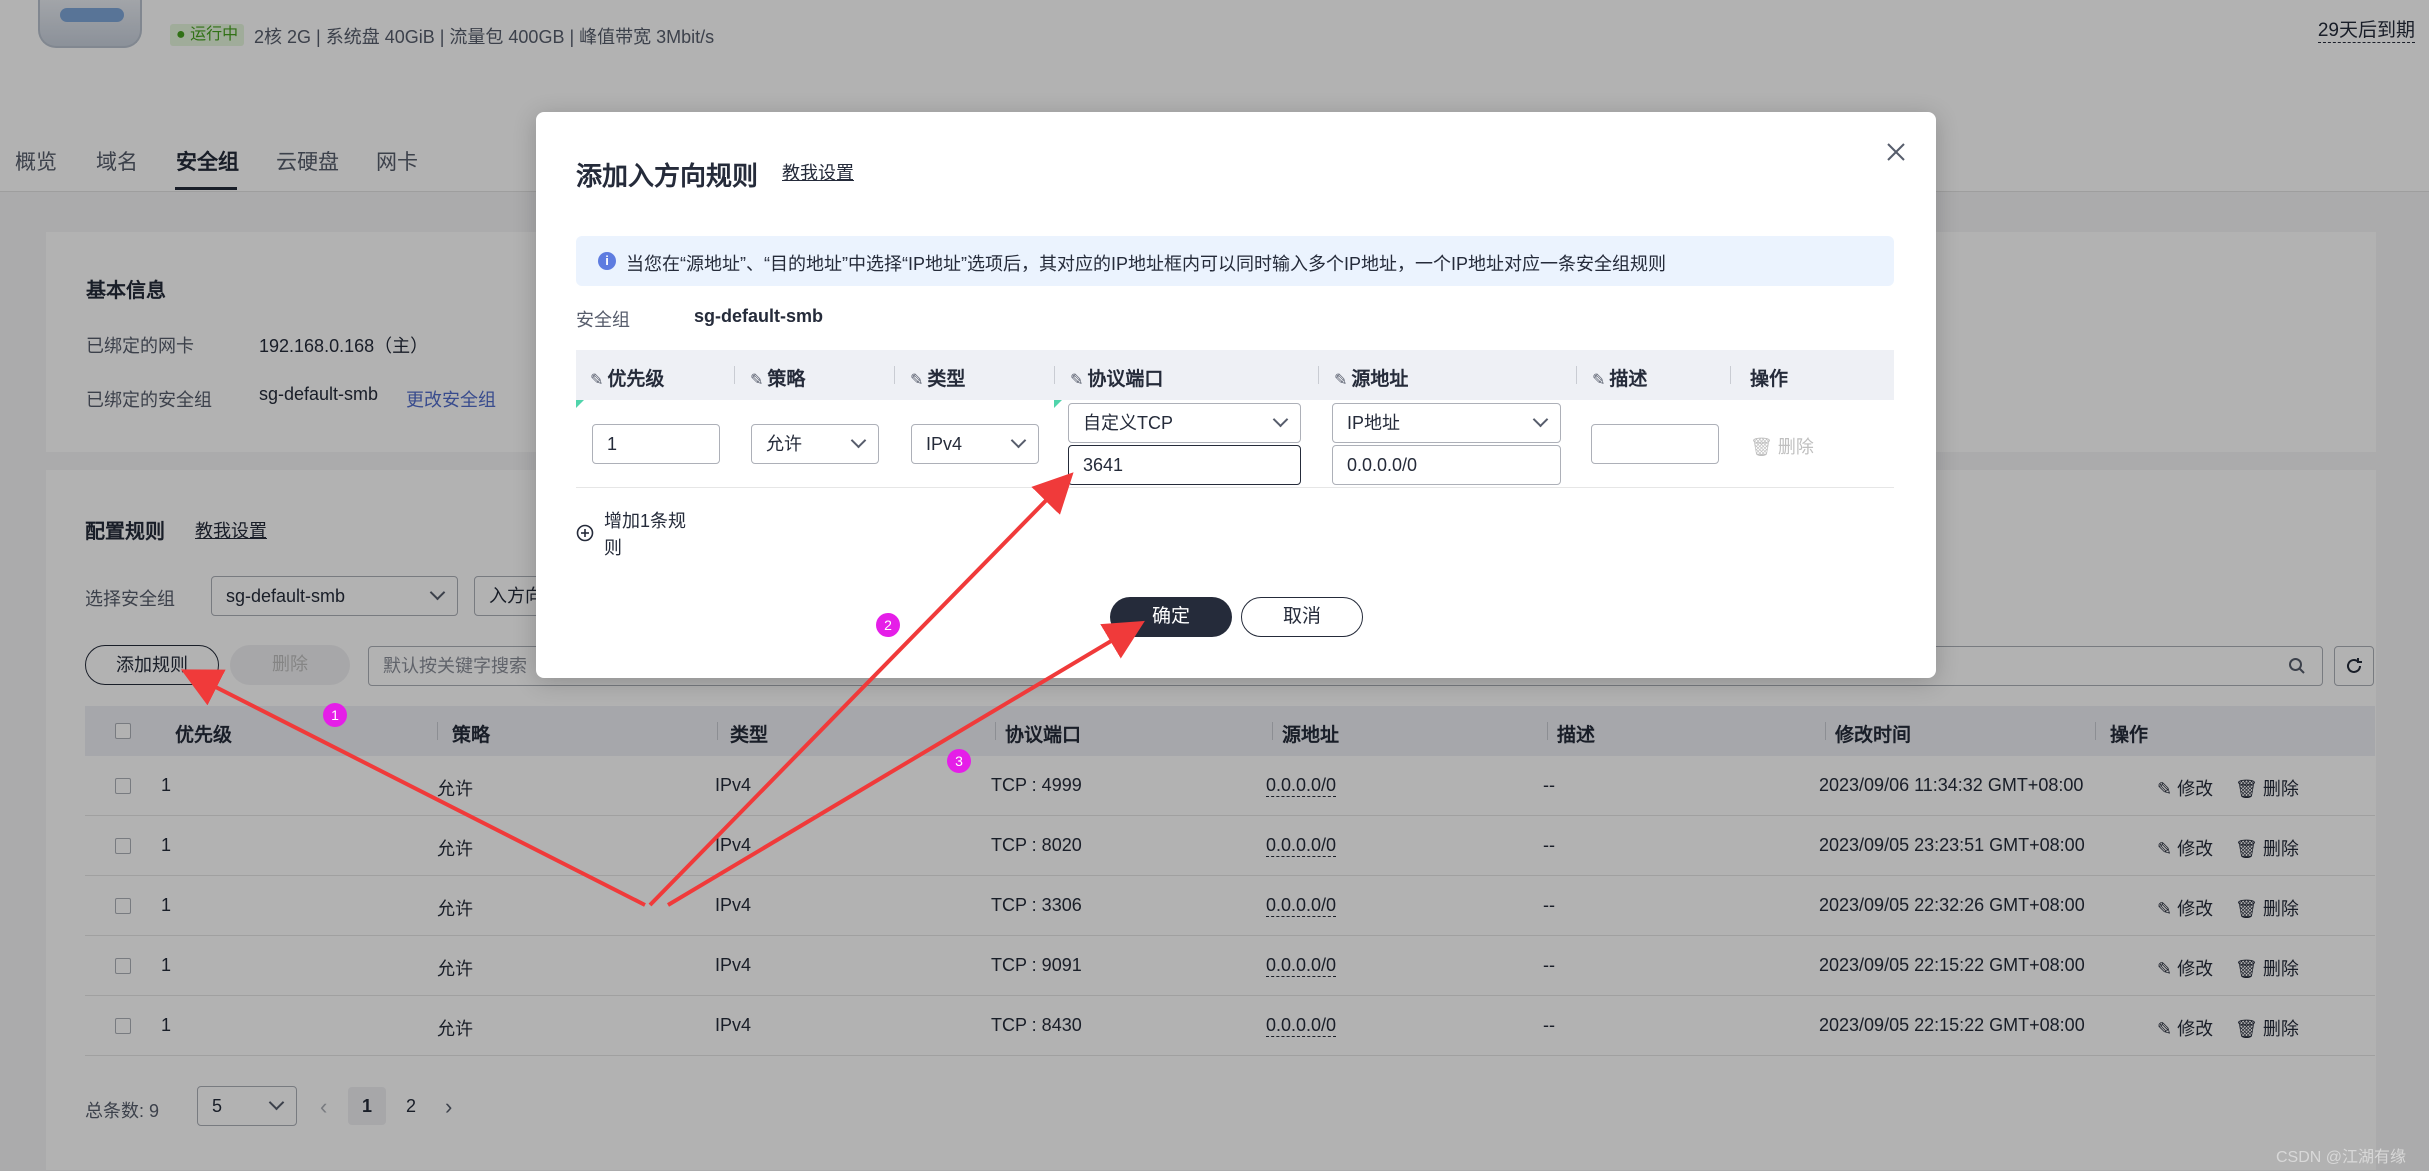  I want to click on arrow-to-add-rule, so click(413, 788).